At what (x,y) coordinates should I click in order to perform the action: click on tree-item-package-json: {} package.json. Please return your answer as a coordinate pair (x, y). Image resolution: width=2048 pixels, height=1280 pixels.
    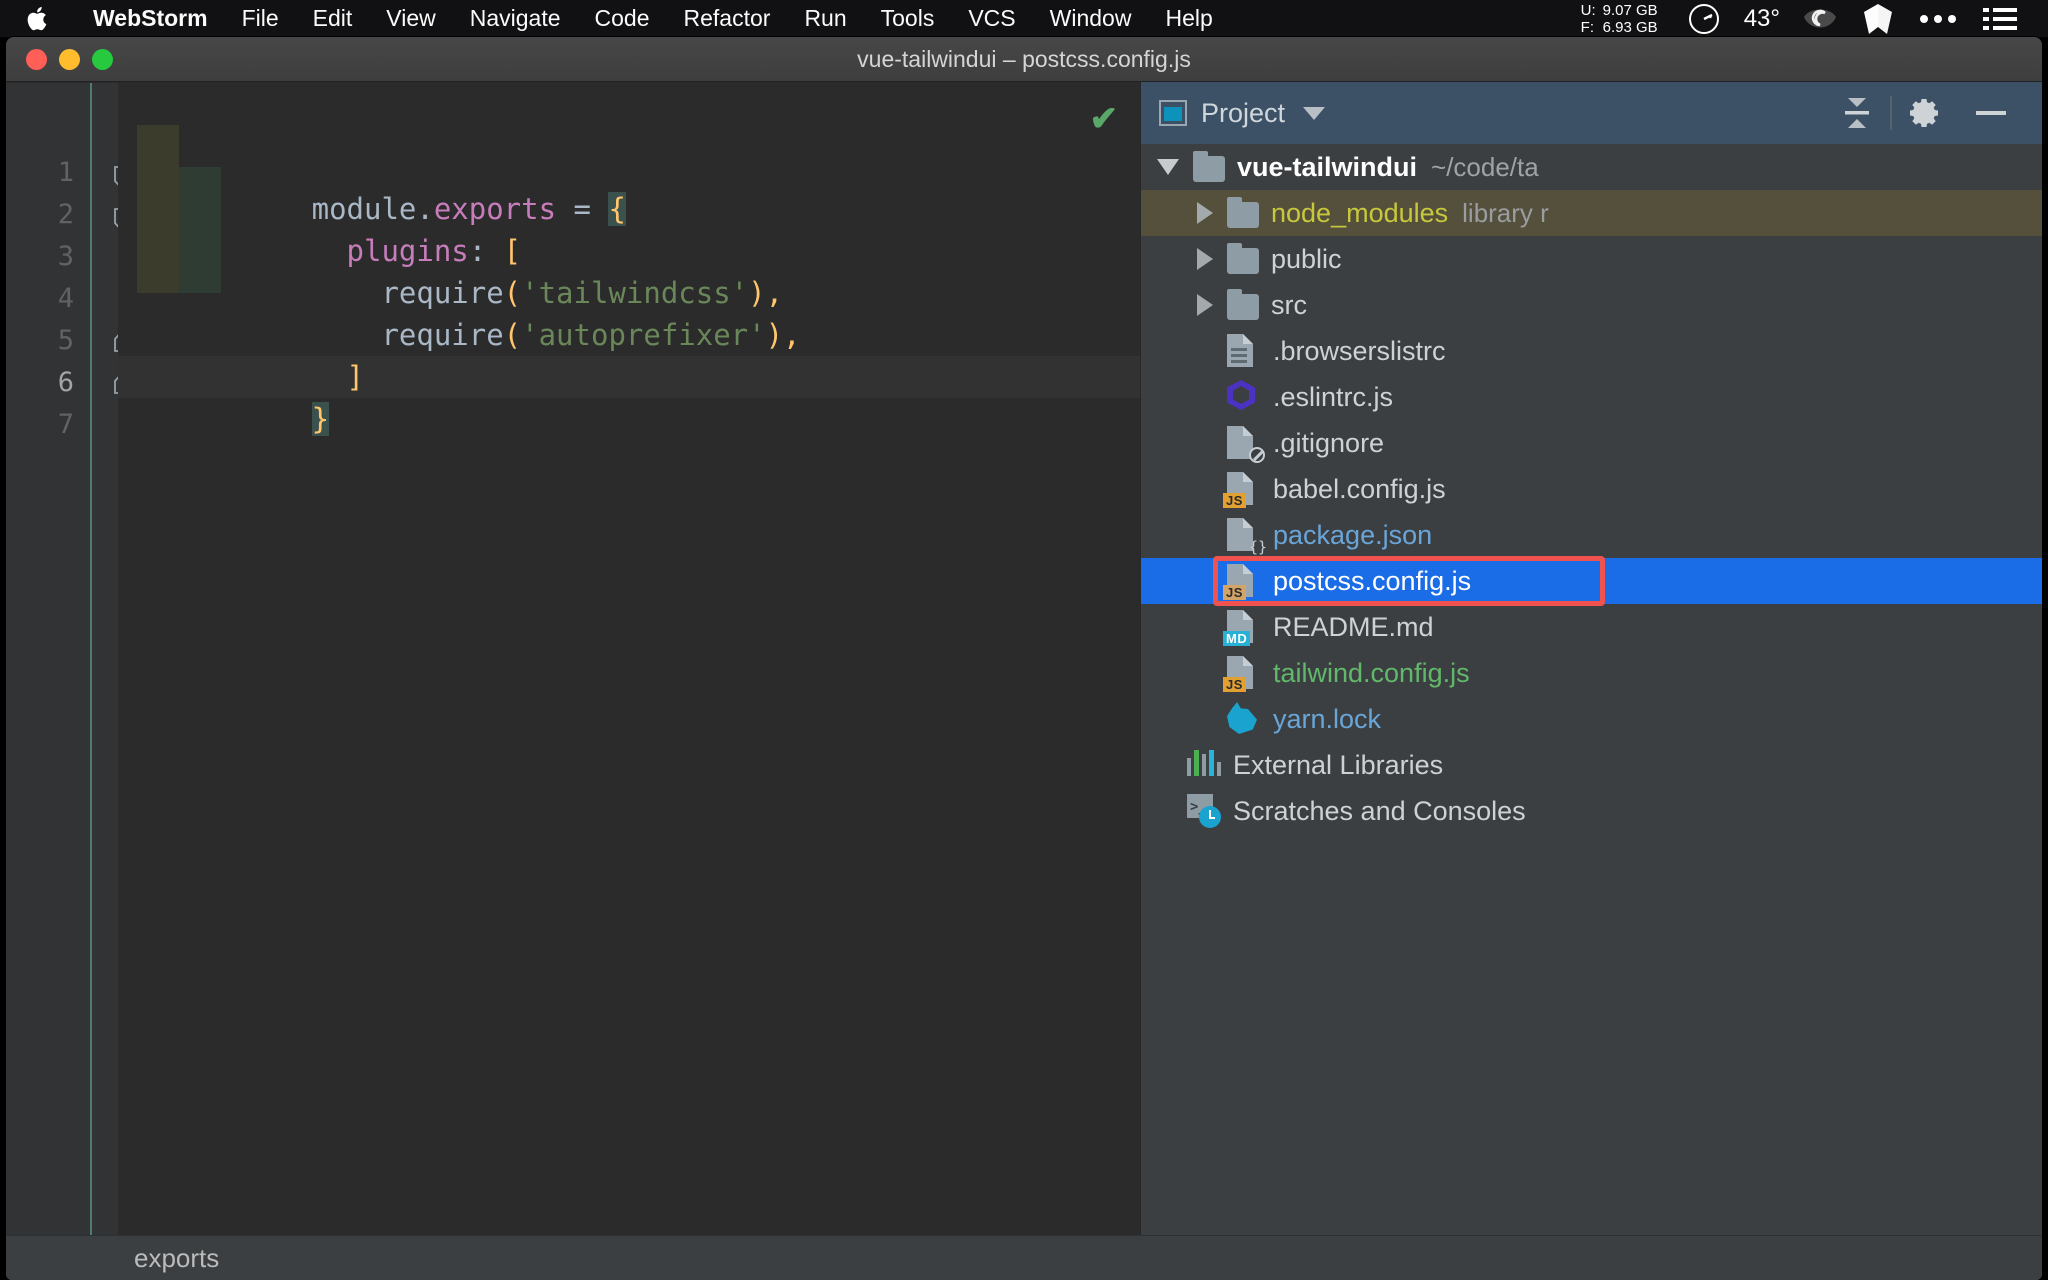
    Looking at the image, I should click on (1591, 535).